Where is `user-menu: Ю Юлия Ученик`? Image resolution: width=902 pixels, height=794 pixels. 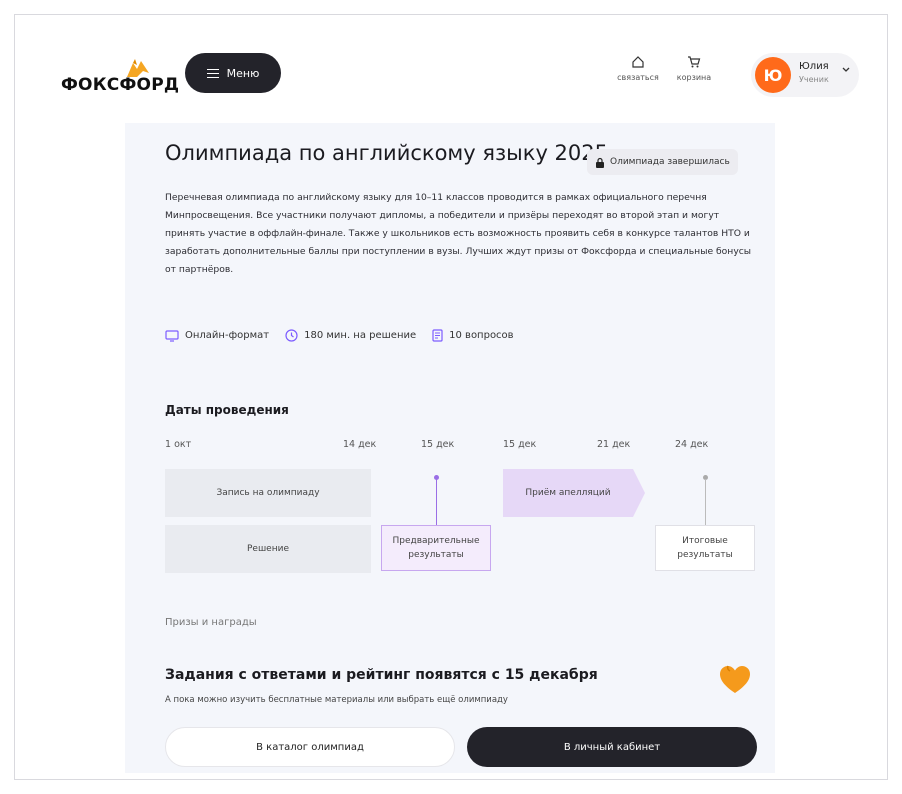 user-menu: Ю Юлия Ученик is located at coordinates (805, 75).